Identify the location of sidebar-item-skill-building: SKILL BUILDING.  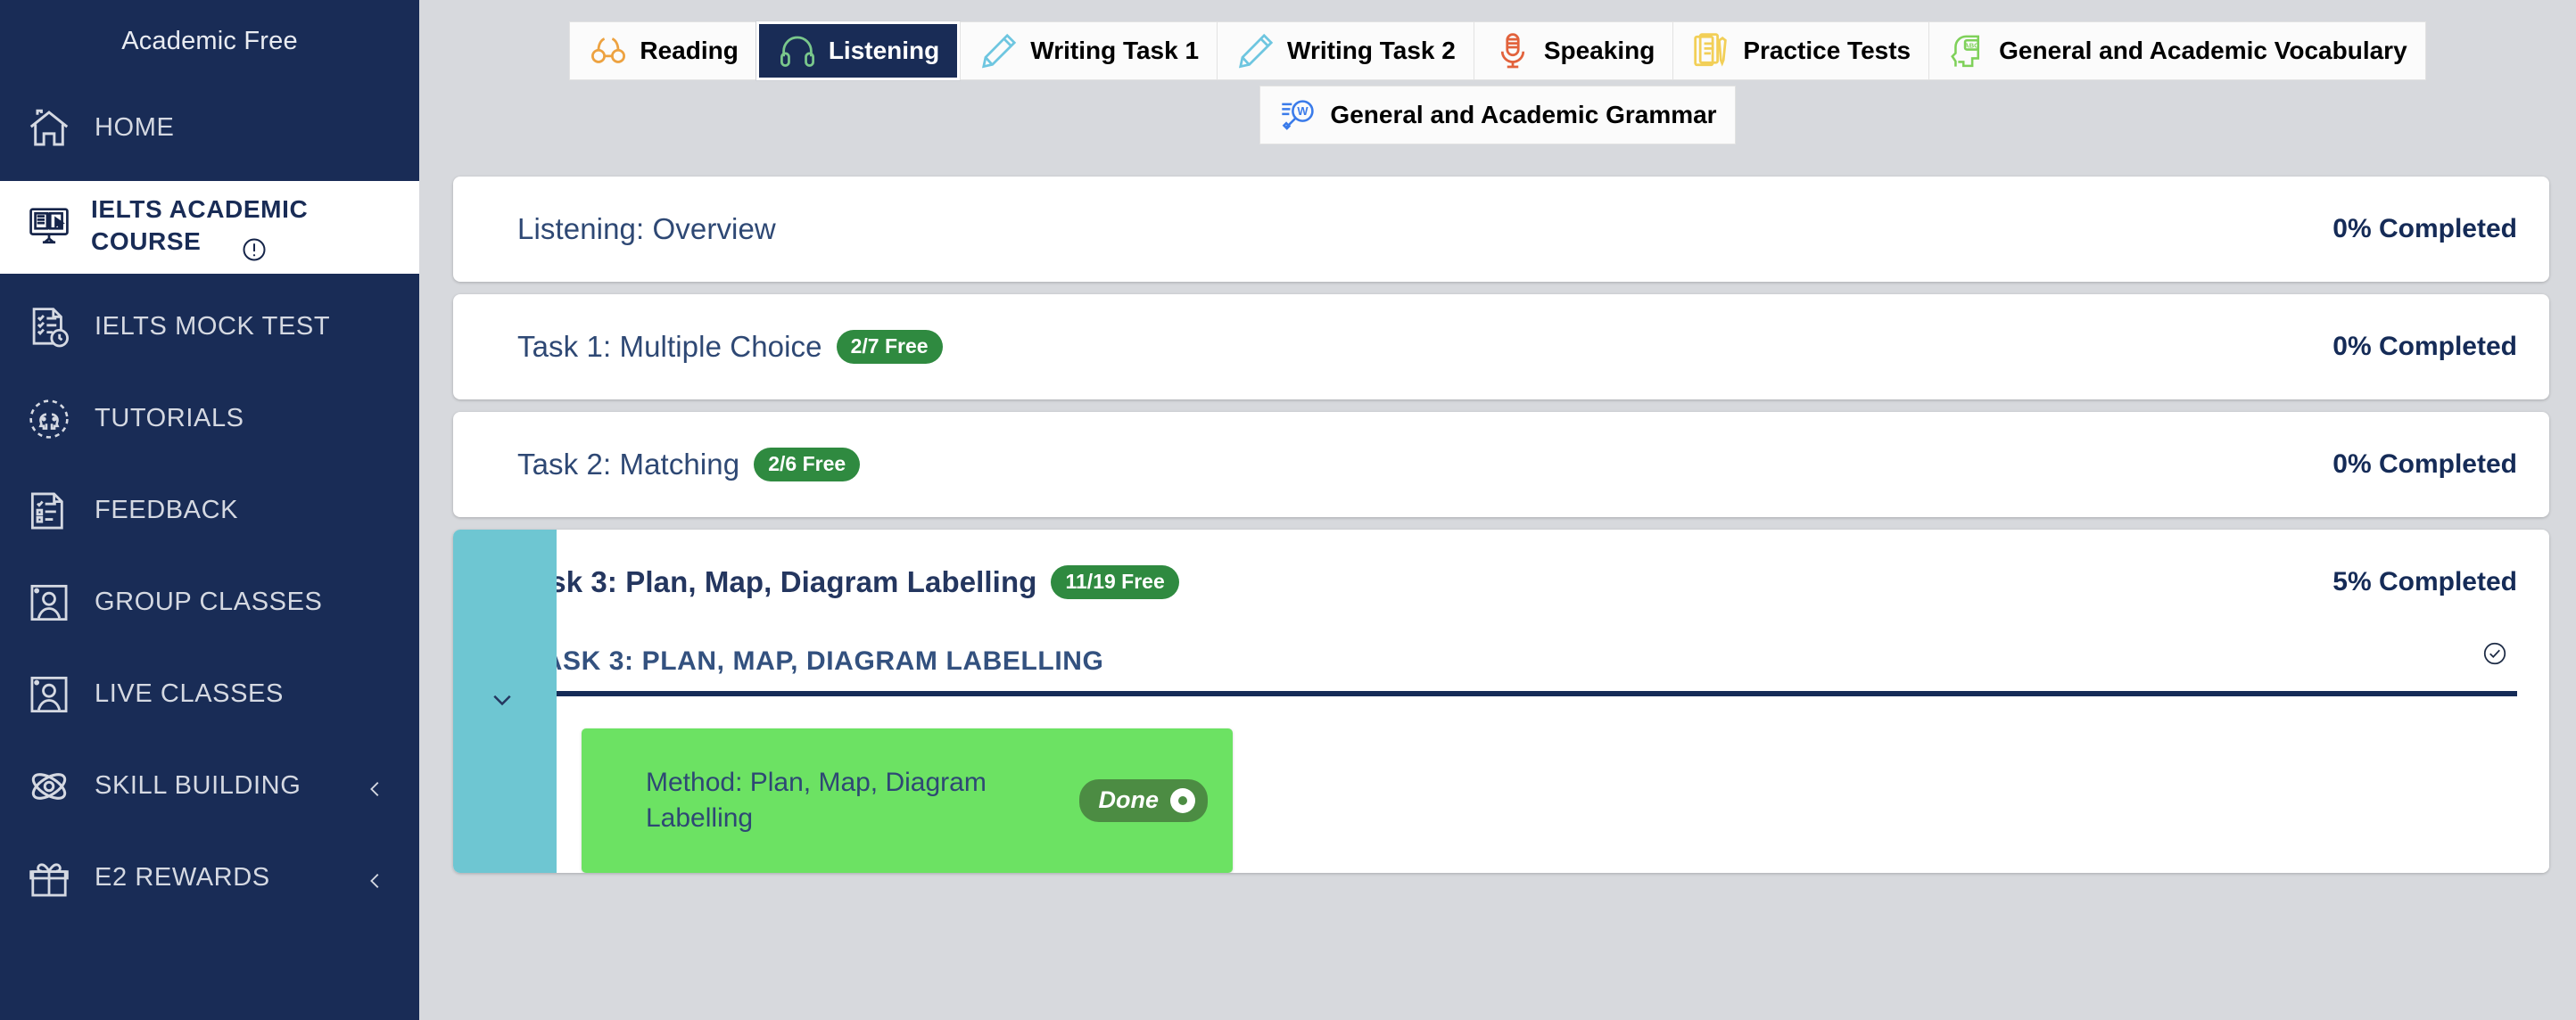
(209, 786).